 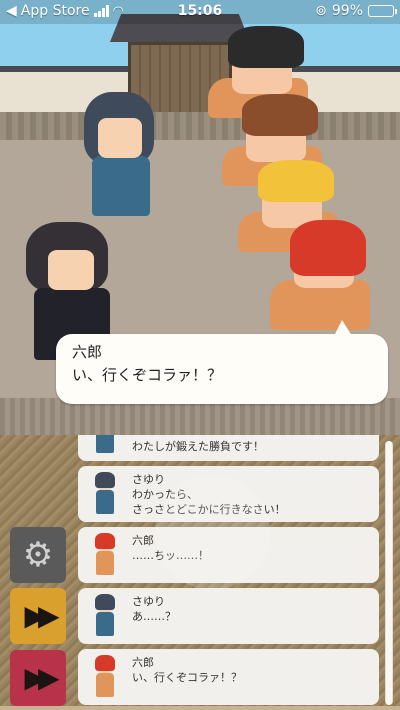 I want to click on skip-button: ▶▶, so click(x=38, y=616).